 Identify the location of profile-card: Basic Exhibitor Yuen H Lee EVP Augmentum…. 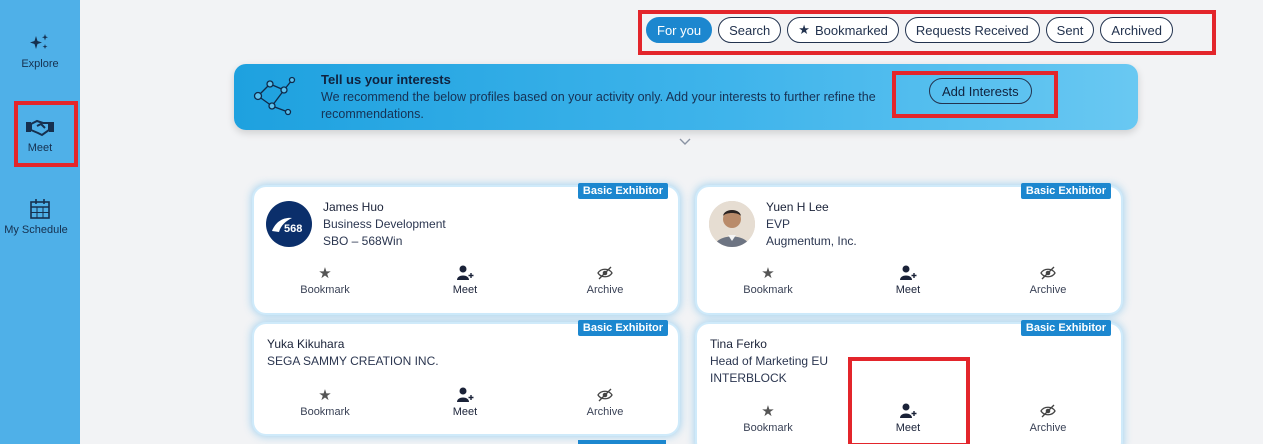
(909, 248).